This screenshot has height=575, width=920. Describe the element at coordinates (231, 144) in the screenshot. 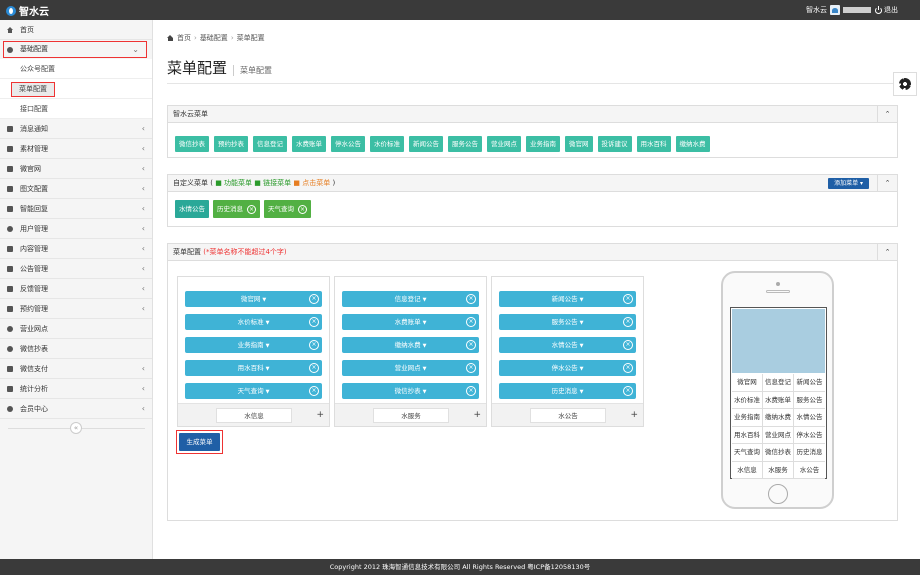

I see `zsy-menu-button: 预约抄表` at that location.